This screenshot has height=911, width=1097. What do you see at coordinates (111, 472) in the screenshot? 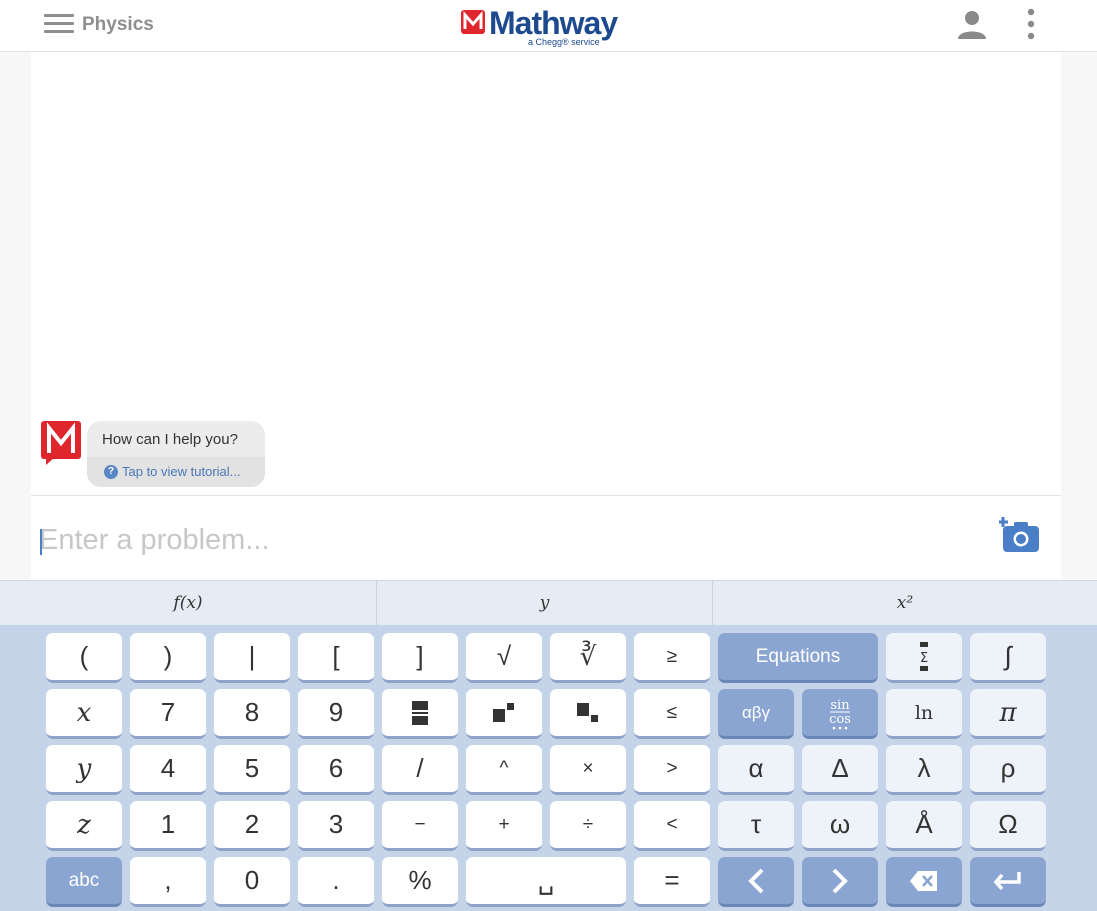
I see `help-icon: ?` at bounding box center [111, 472].